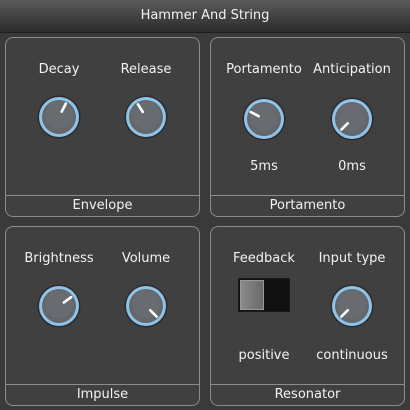 This screenshot has height=410, width=410. I want to click on portamento-knob, so click(264, 119).